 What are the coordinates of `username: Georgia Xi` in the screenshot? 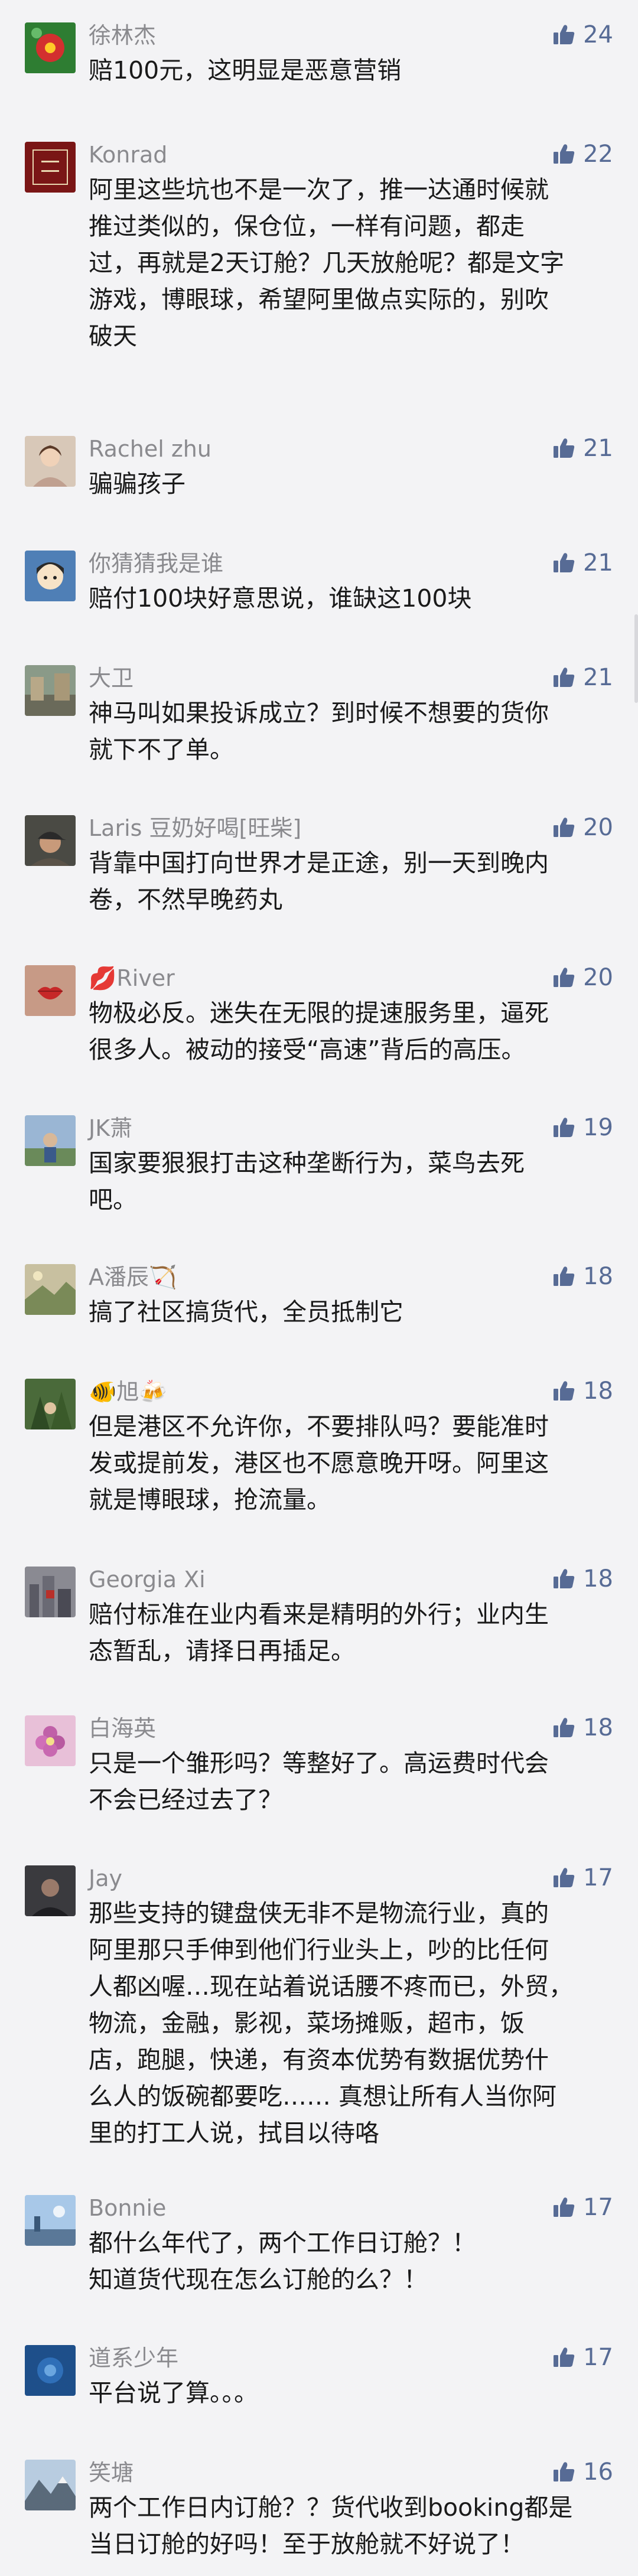 It's located at (147, 1579).